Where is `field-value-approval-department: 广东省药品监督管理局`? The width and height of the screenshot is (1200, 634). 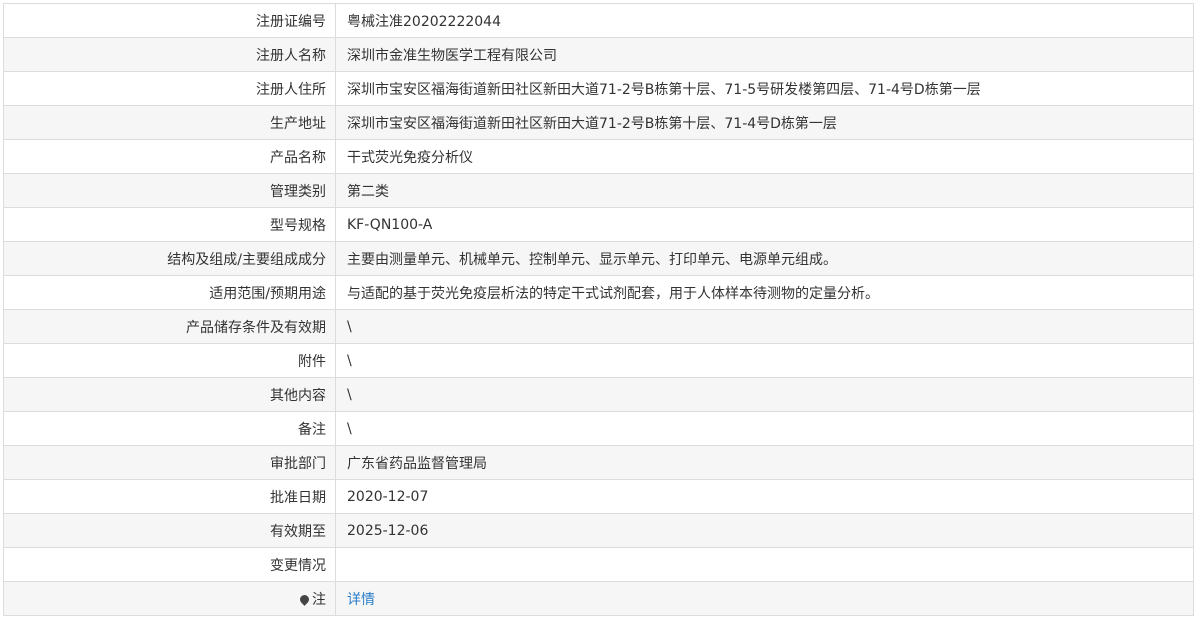 field-value-approval-department: 广东省药品监督管理局 is located at coordinates (764, 462).